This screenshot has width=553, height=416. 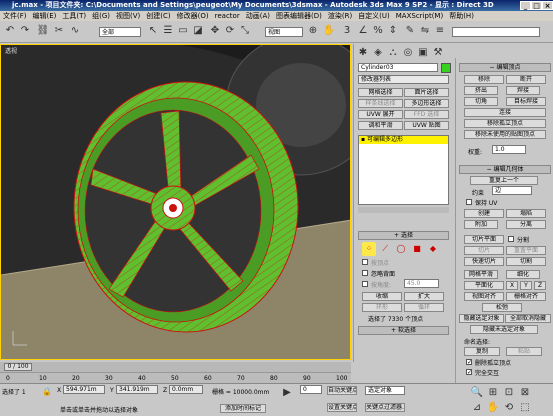 I want to click on maximize-button: □, so click(x=536, y=5).